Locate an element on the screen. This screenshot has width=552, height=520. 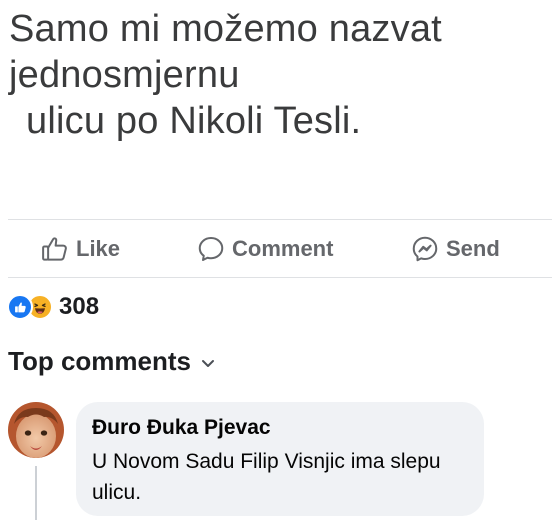
comment-bubble-icon is located at coordinates (211, 249).